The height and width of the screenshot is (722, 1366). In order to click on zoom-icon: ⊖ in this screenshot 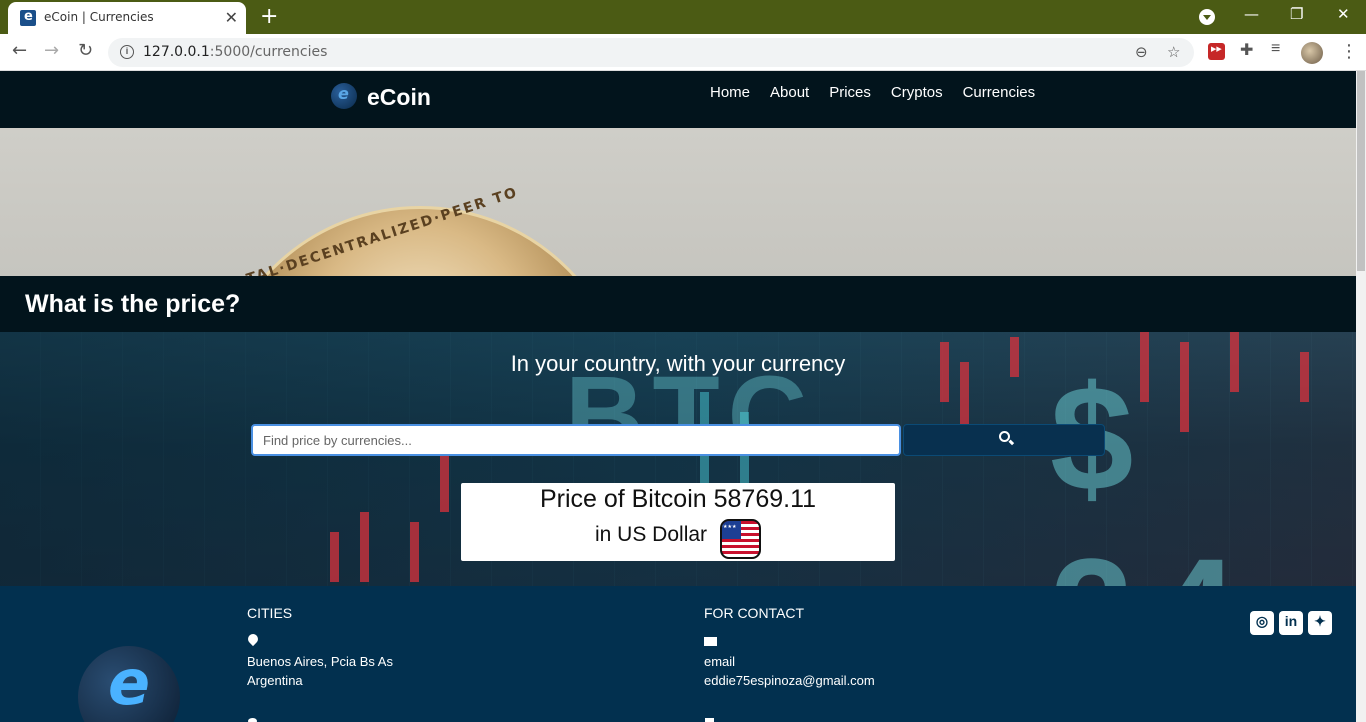, I will do `click(1141, 52)`.